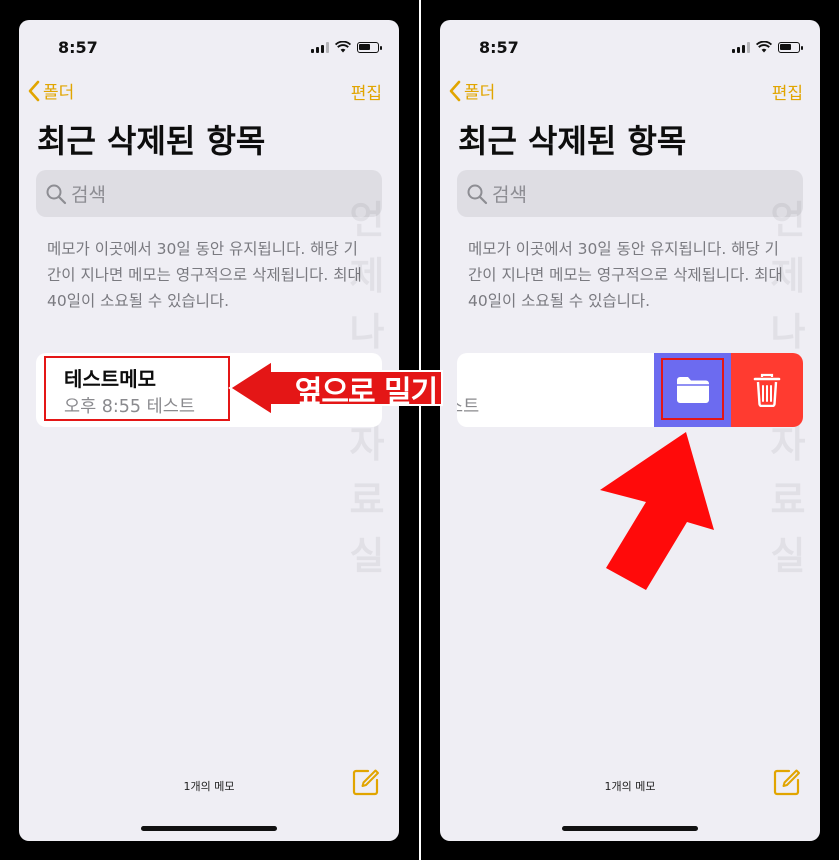 This screenshot has height=860, width=839. I want to click on delete-button, so click(767, 390).